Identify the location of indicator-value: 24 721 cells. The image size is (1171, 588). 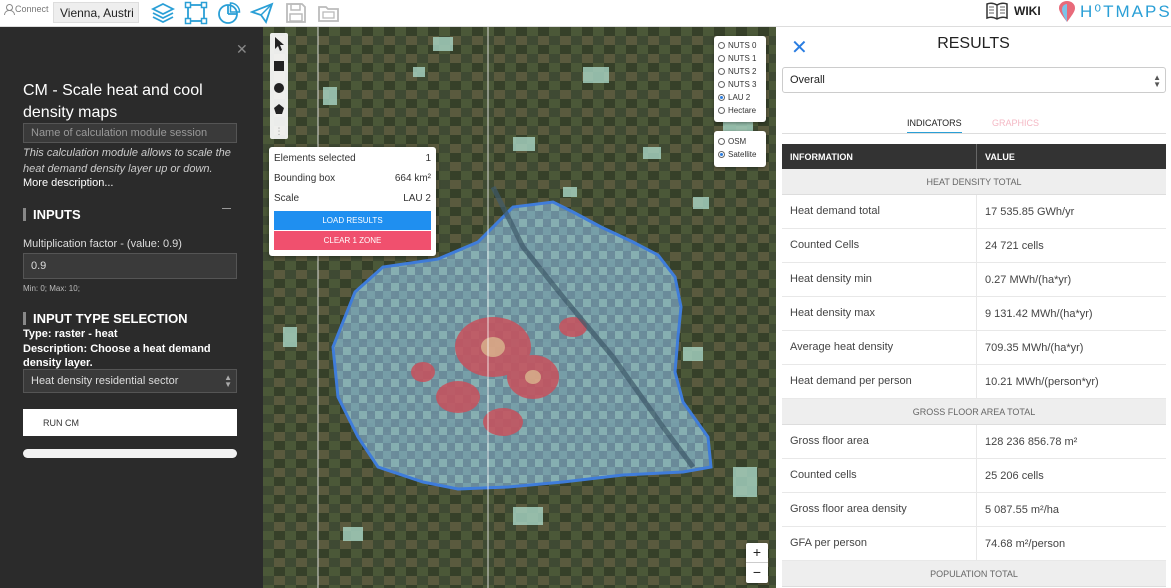
(1014, 246).